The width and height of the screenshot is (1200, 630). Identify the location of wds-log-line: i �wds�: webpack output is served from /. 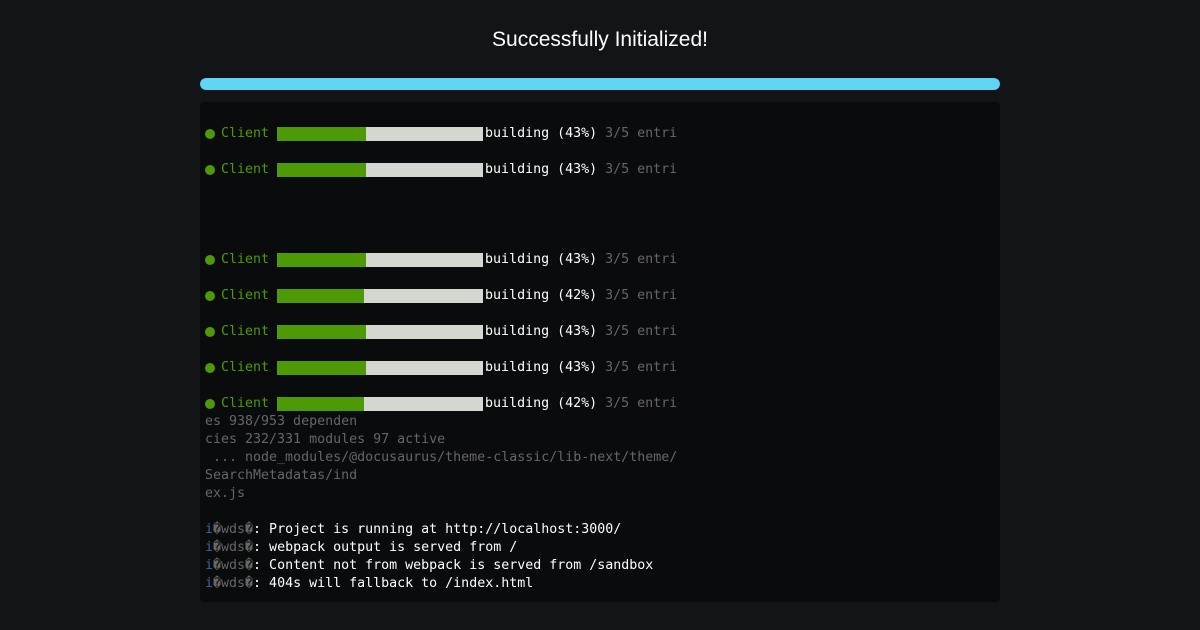
(361, 548).